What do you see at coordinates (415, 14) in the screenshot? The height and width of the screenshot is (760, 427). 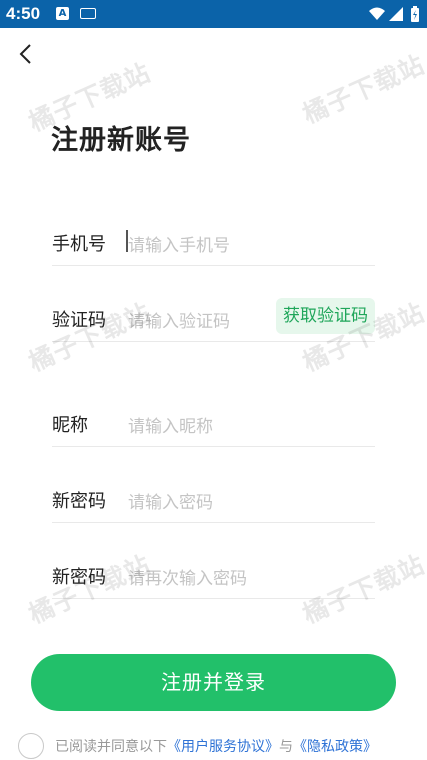 I see `battery-icon` at bounding box center [415, 14].